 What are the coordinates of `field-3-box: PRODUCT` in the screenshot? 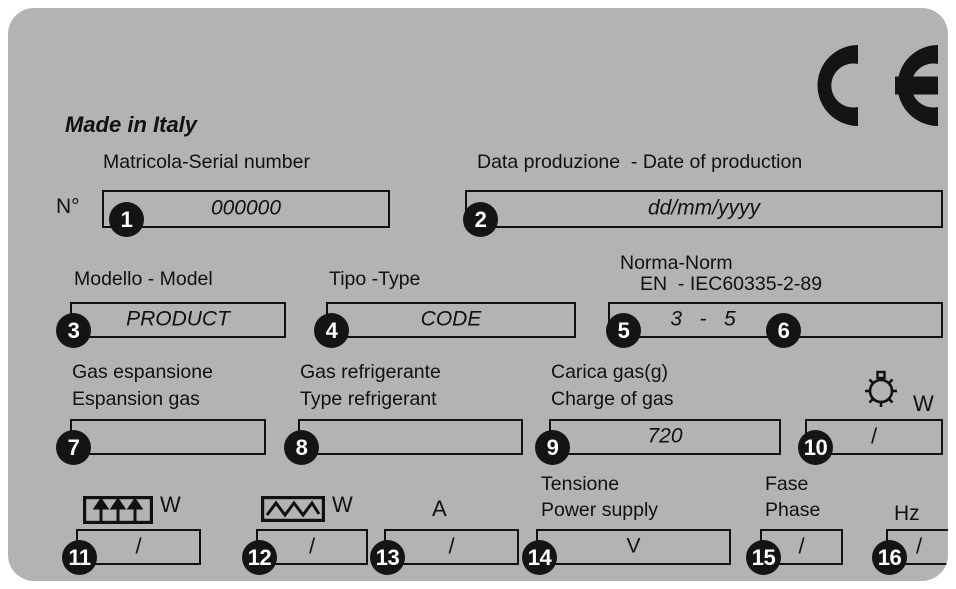 It's located at (178, 320).